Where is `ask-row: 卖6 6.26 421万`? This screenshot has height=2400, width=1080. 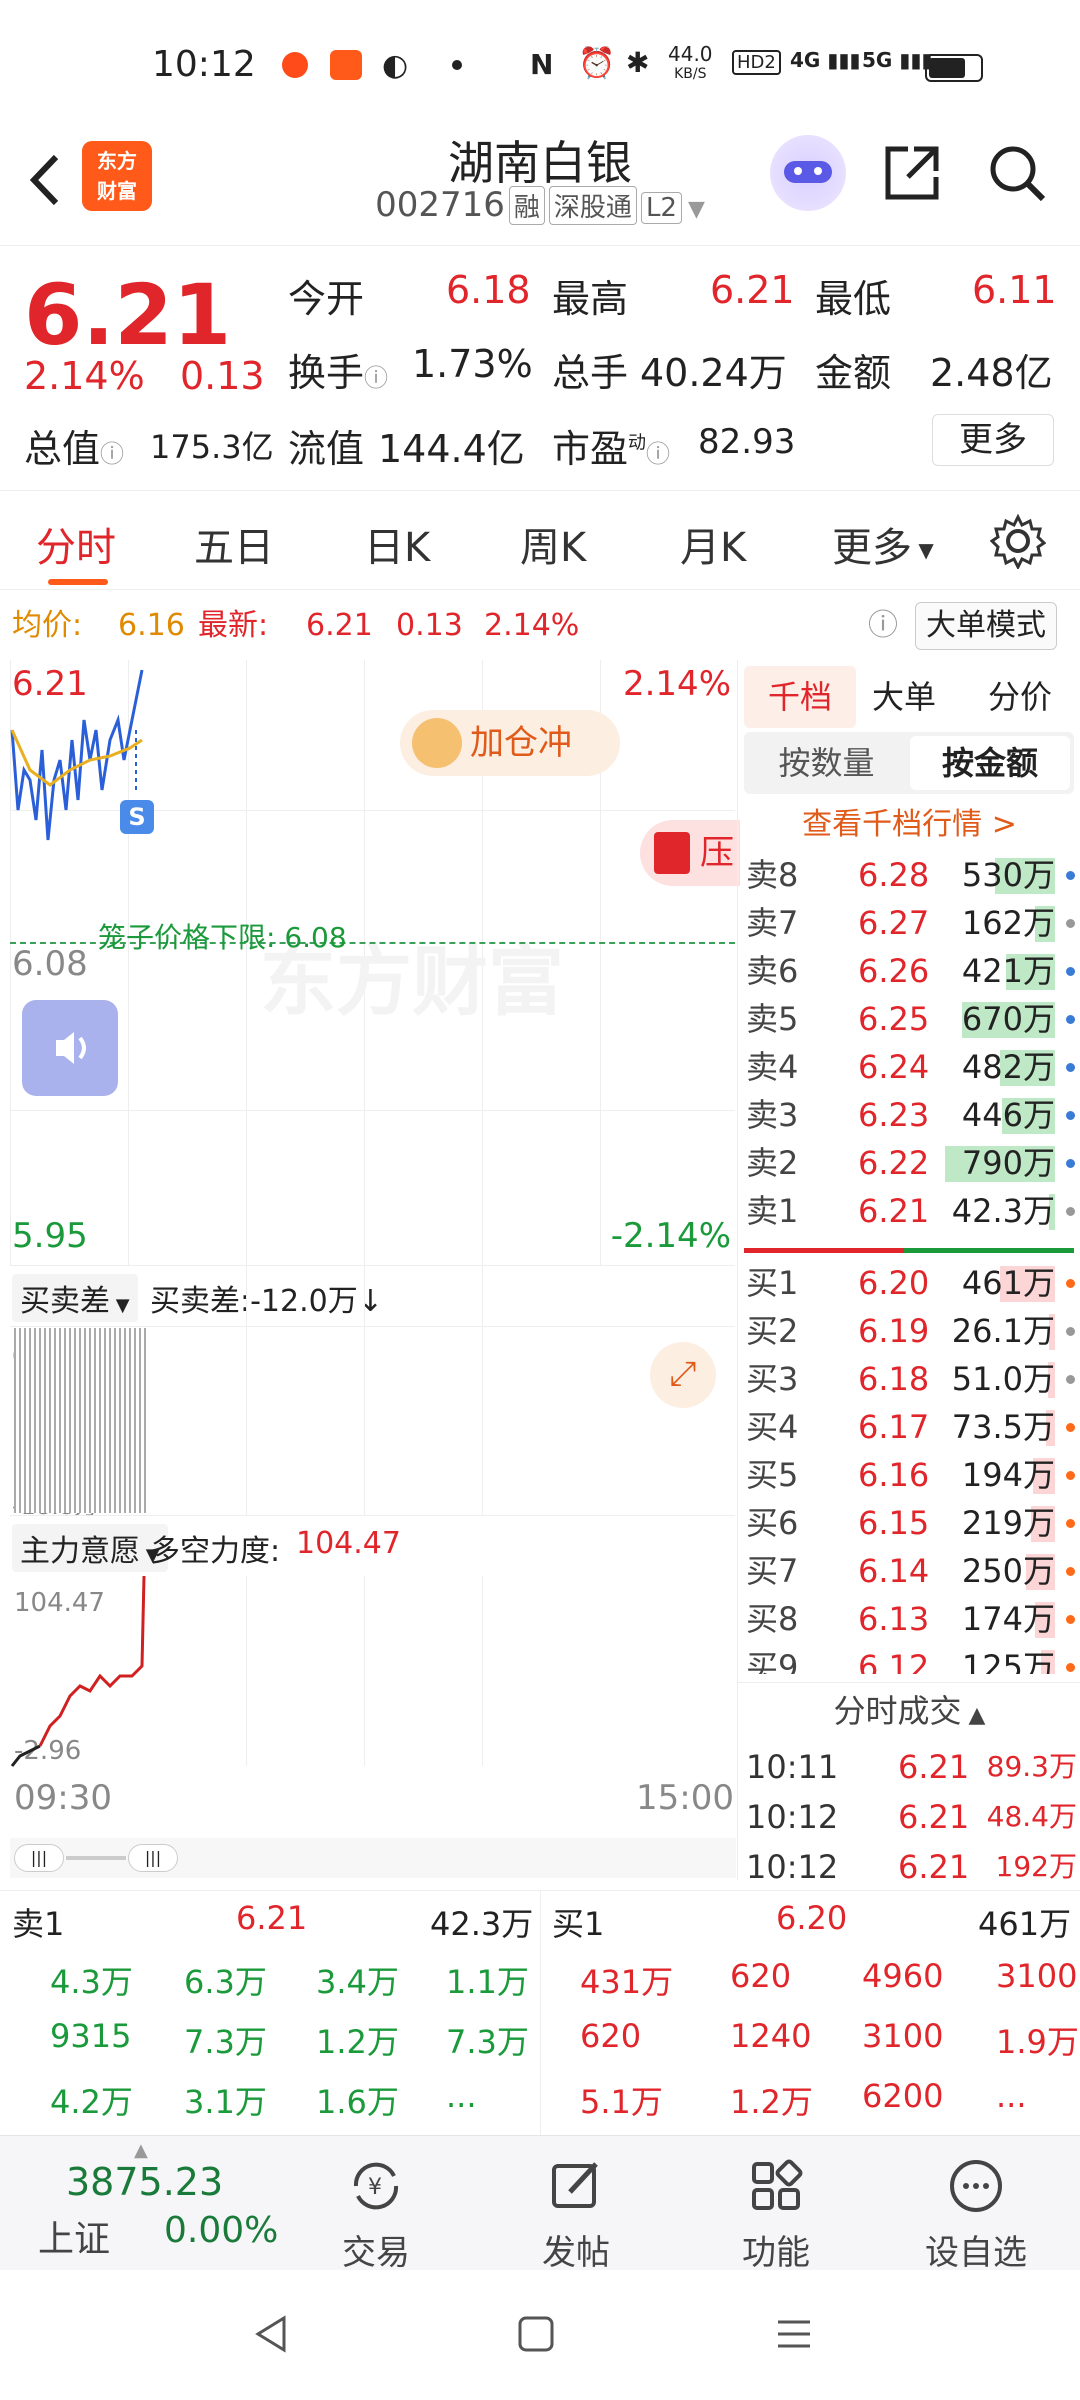
ask-row: 卖6 6.26 421万 is located at coordinates (909, 971).